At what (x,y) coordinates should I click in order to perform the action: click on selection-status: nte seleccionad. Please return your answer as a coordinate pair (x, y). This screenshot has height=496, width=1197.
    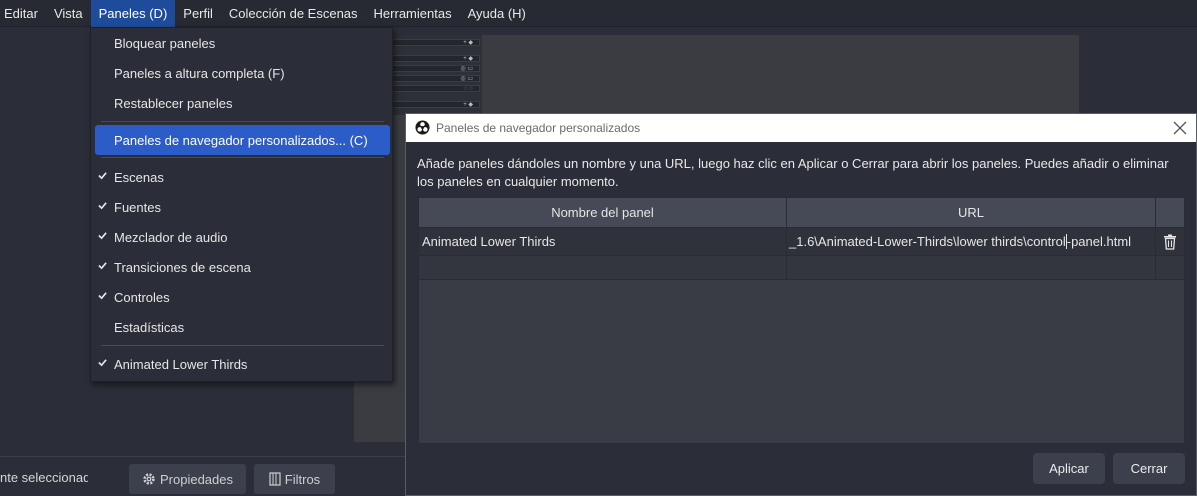
    Looking at the image, I should click on (44, 477).